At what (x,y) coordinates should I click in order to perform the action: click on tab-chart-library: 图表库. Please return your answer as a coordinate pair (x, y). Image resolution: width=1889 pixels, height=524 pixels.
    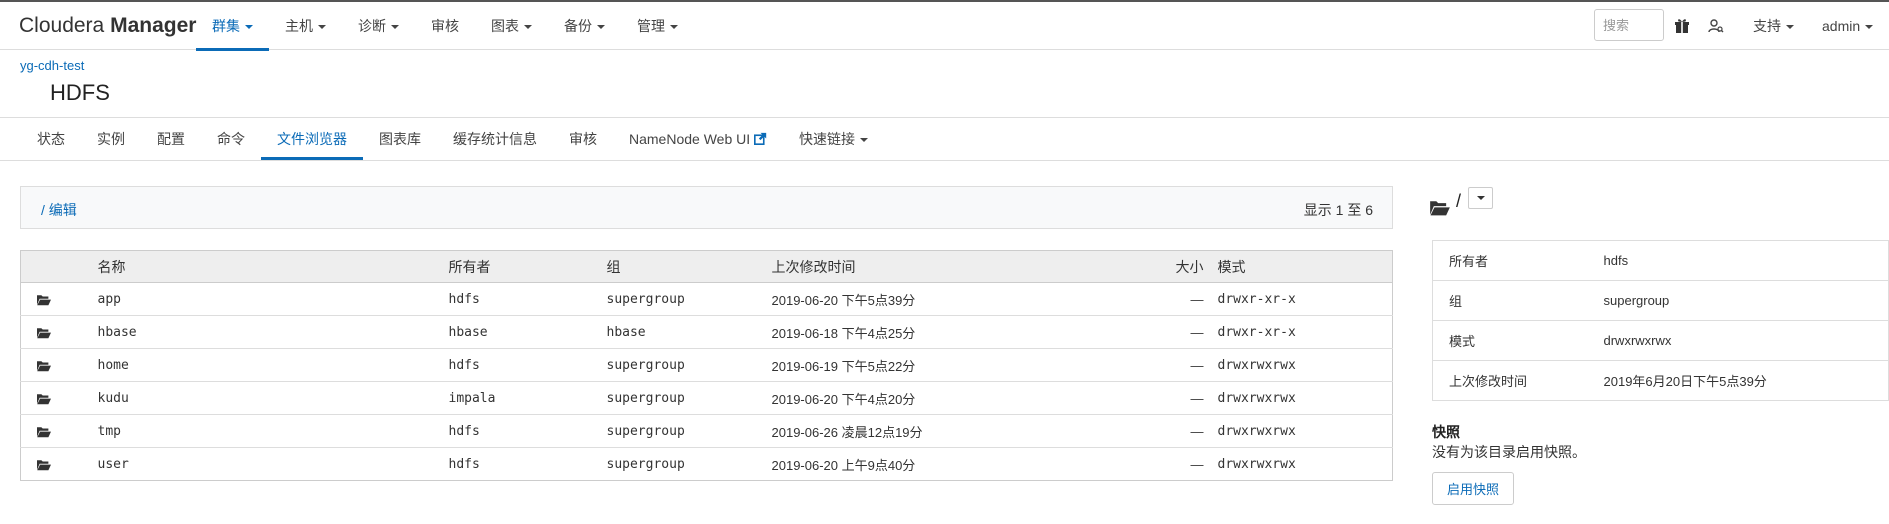
    Looking at the image, I should click on (400, 139).